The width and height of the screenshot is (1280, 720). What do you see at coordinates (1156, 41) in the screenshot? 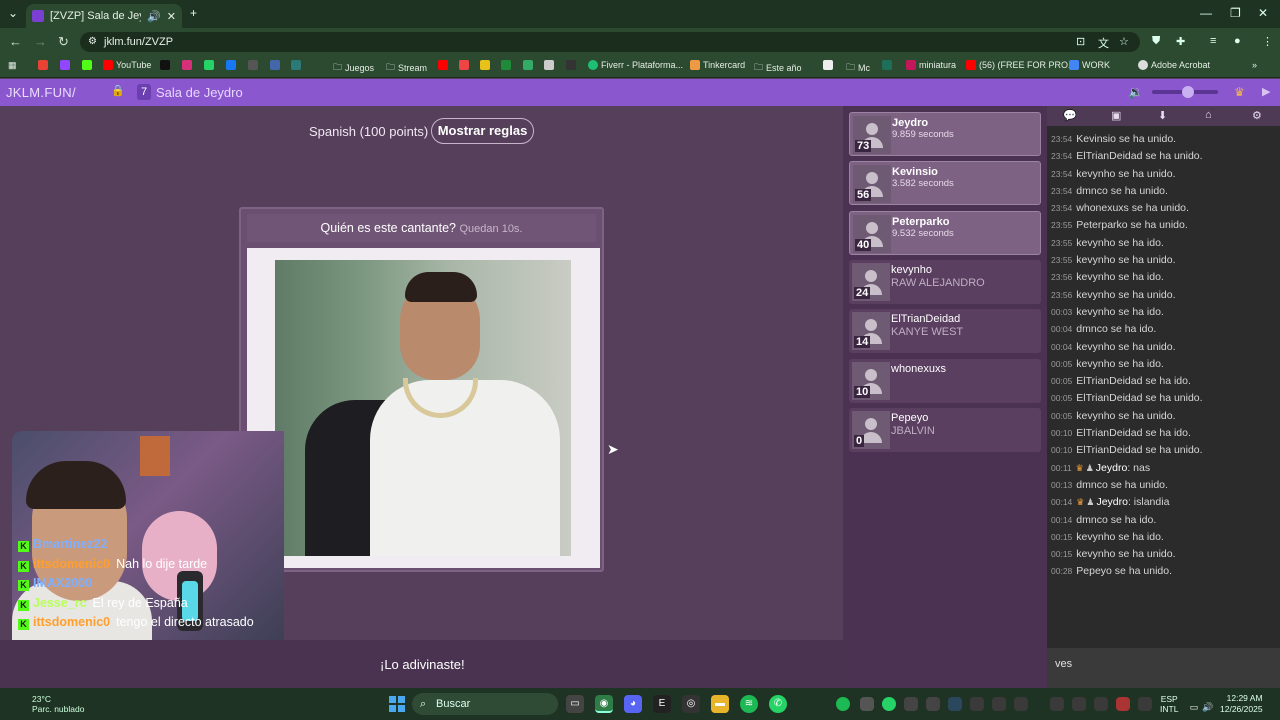
I see `shield-extension-icon: ⛊` at bounding box center [1156, 41].